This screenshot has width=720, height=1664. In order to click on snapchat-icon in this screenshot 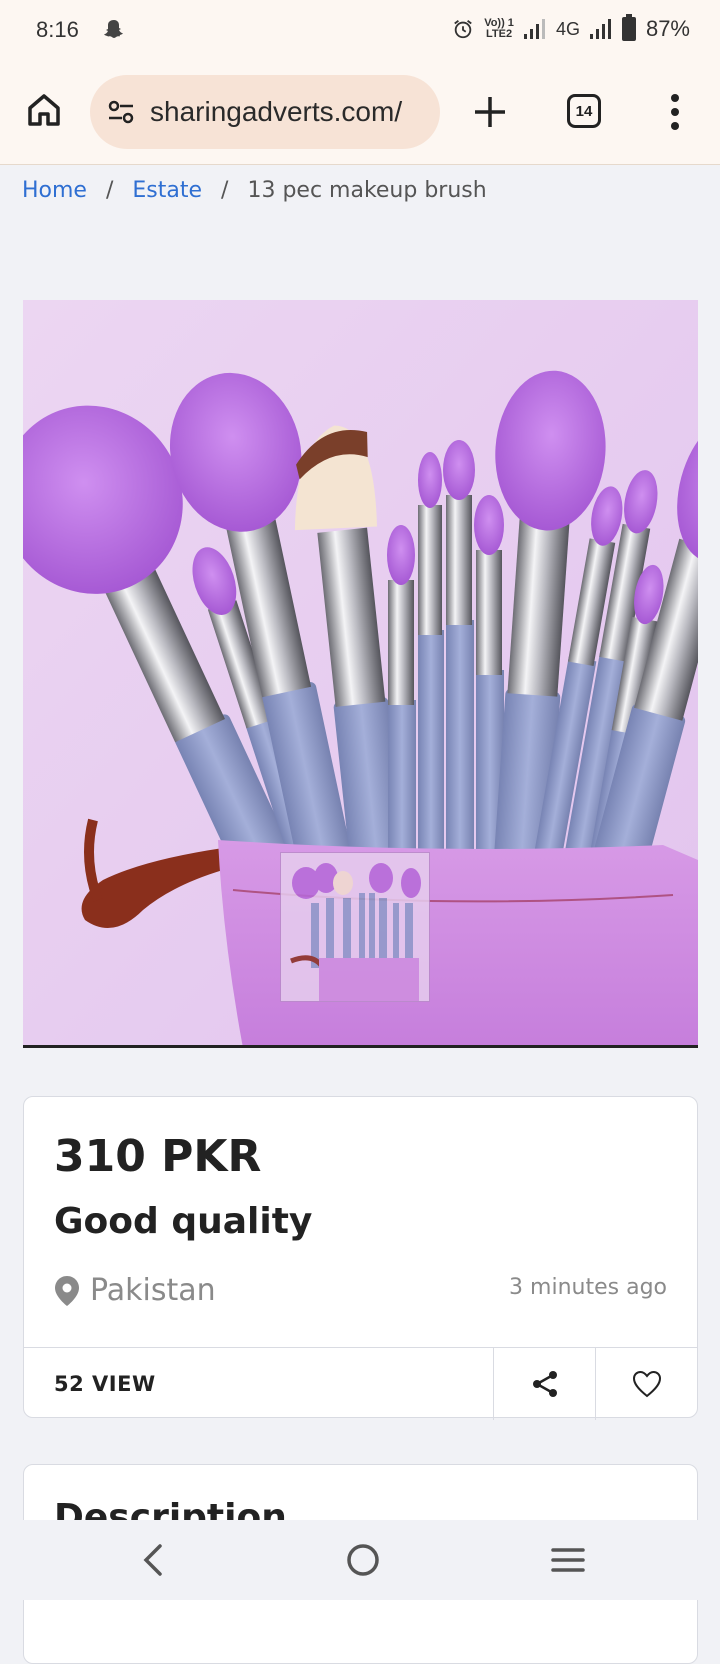, I will do `click(113, 29)`.